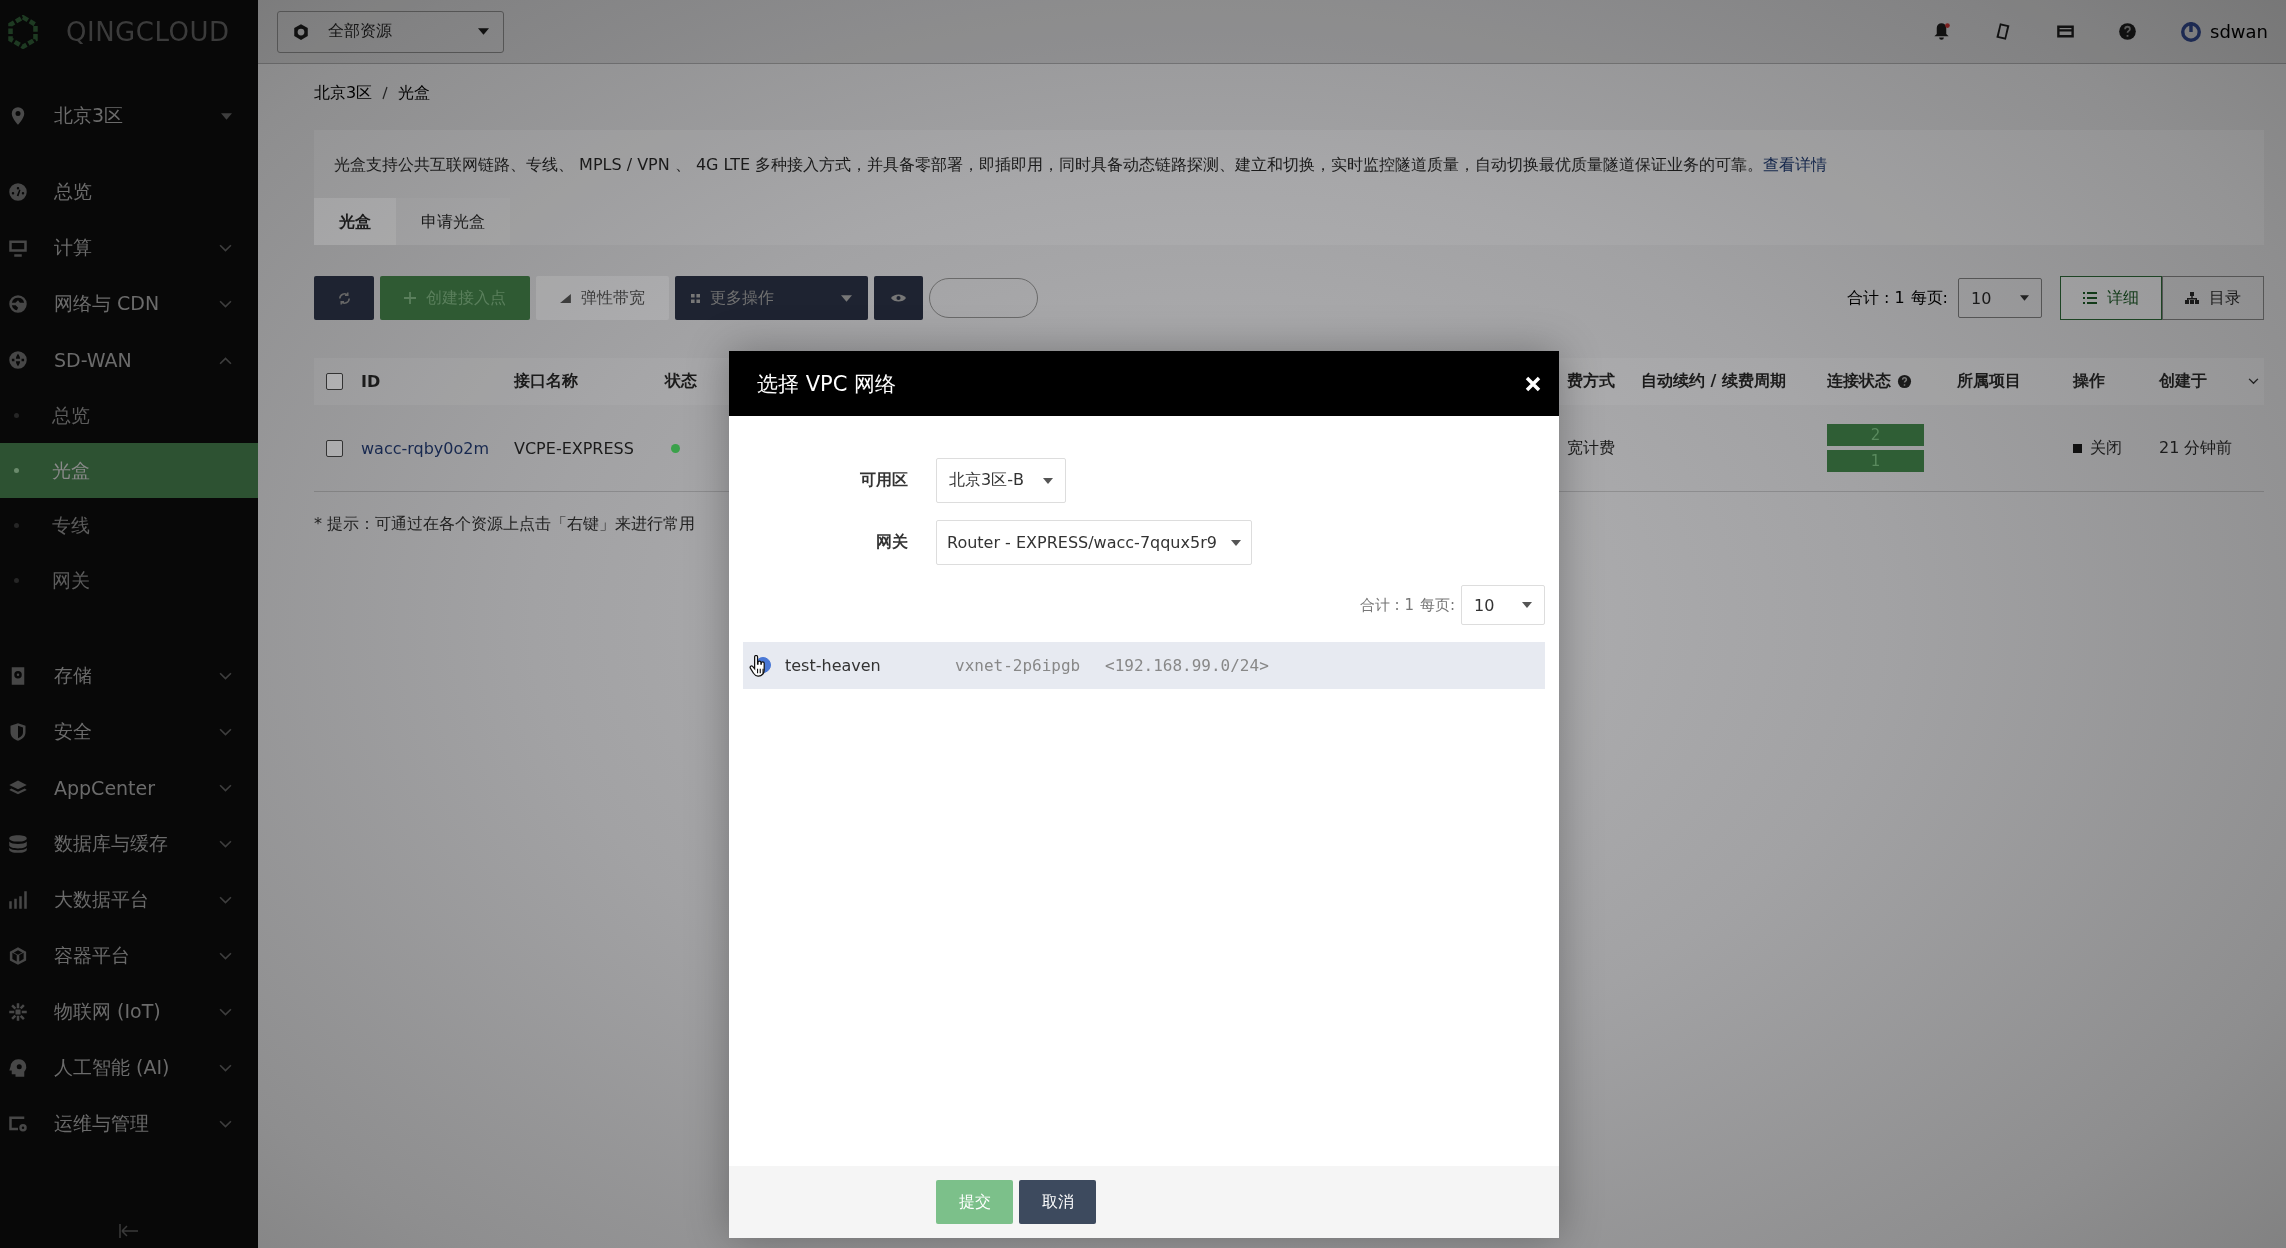 The width and height of the screenshot is (2286, 1248). I want to click on sidebar-item: 物联网 (IoT), so click(129, 1012).